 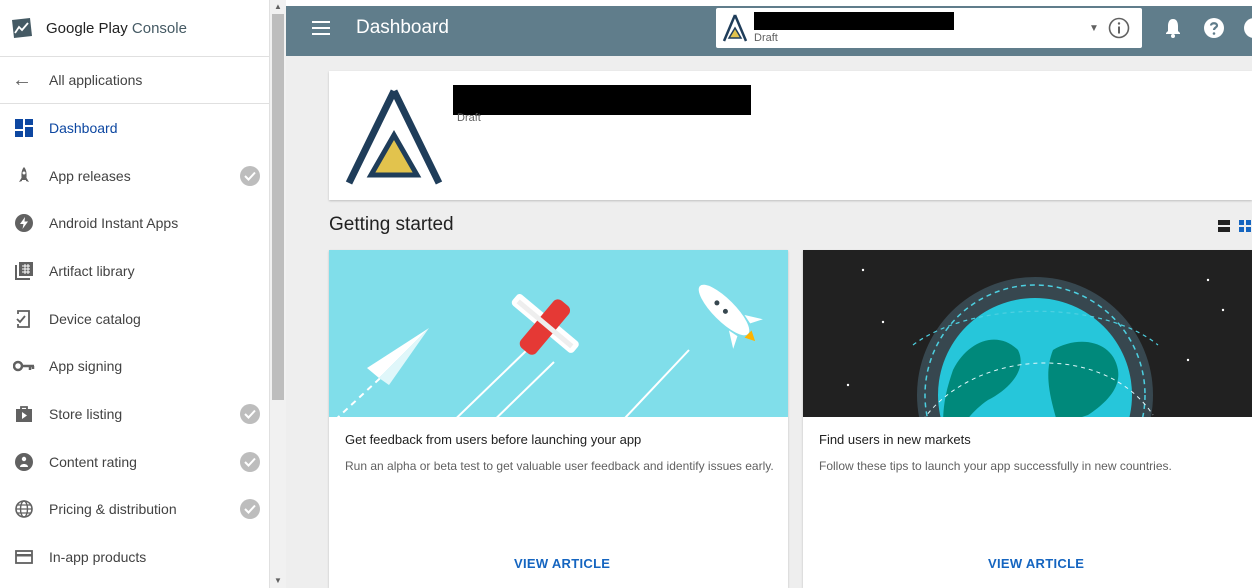 What do you see at coordinates (114, 223) in the screenshot?
I see `sidebar-item-label: Android Instant Apps` at bounding box center [114, 223].